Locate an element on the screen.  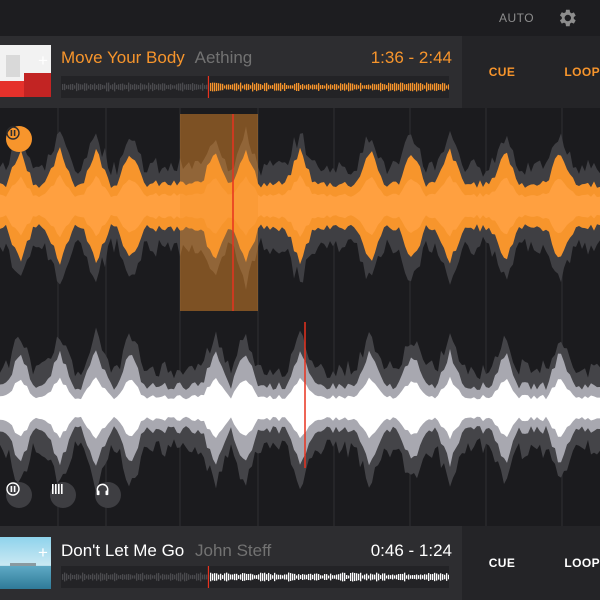
deck-a-cue-button: CUE is located at coordinates (502, 72).